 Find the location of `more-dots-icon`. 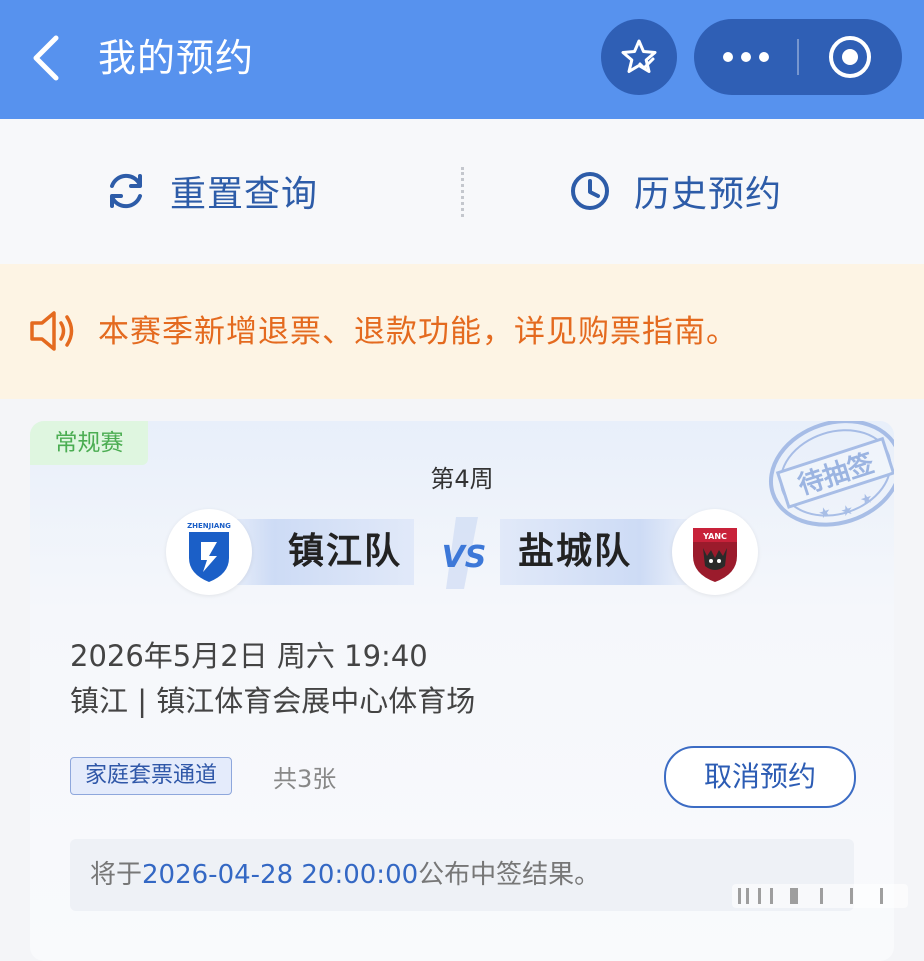

more-dots-icon is located at coordinates (746, 57).